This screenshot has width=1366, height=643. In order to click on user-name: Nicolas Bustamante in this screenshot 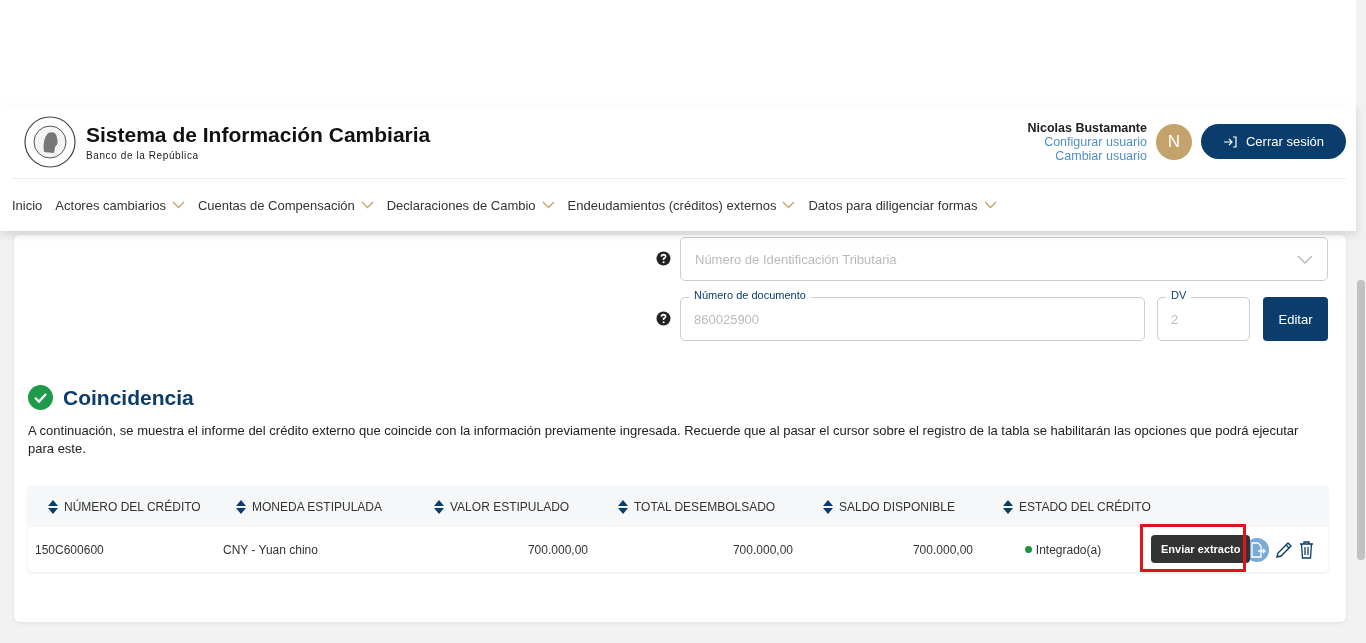, I will do `click(1087, 127)`.